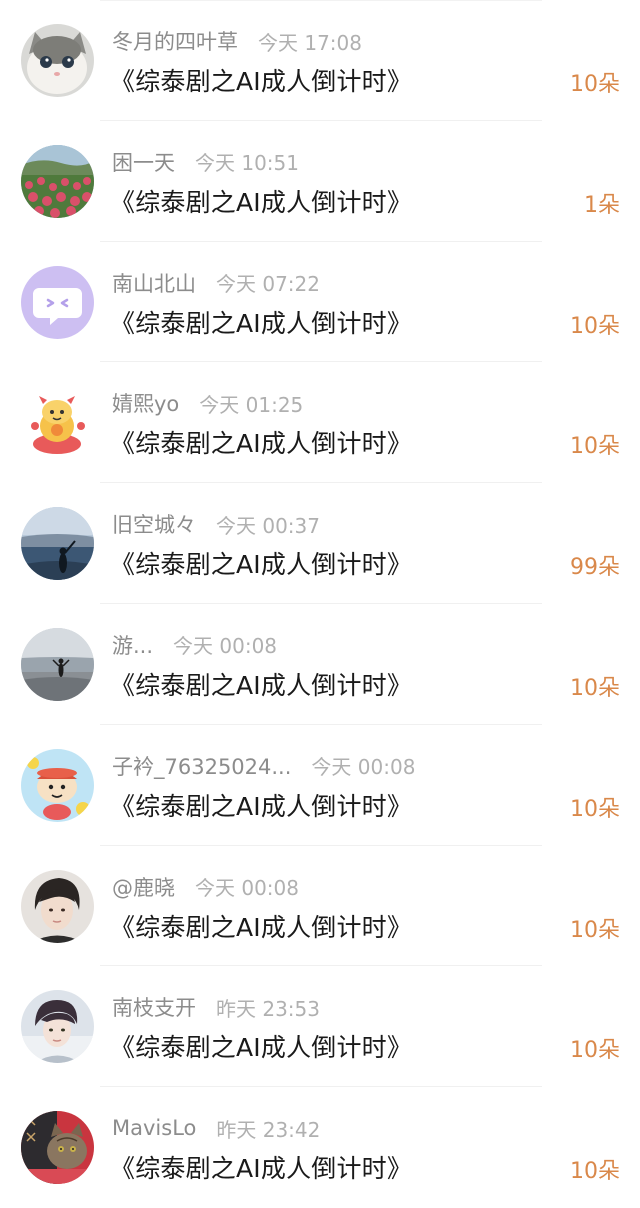 The width and height of the screenshot is (640, 1208). Describe the element at coordinates (154, 1128) in the screenshot. I see `user-name: MavisLo` at that location.